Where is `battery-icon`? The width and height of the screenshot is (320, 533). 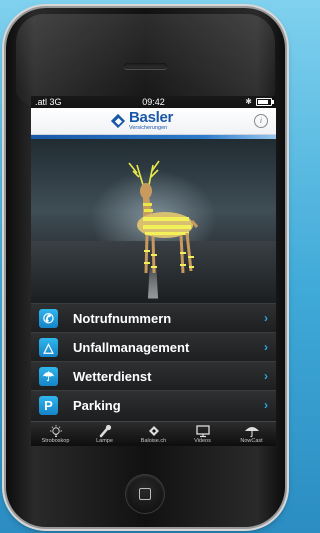
battery-icon is located at coordinates (265, 102).